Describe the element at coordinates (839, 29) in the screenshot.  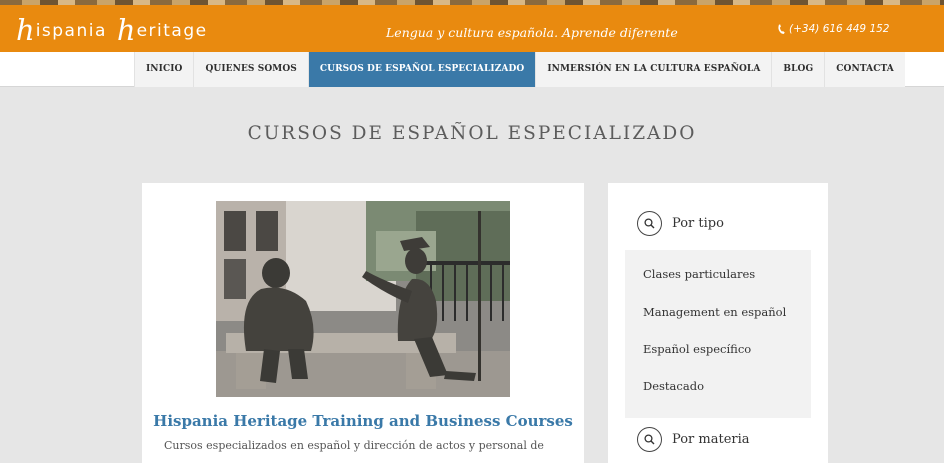
I see `phone-number: (+34) 616 449 152` at that location.